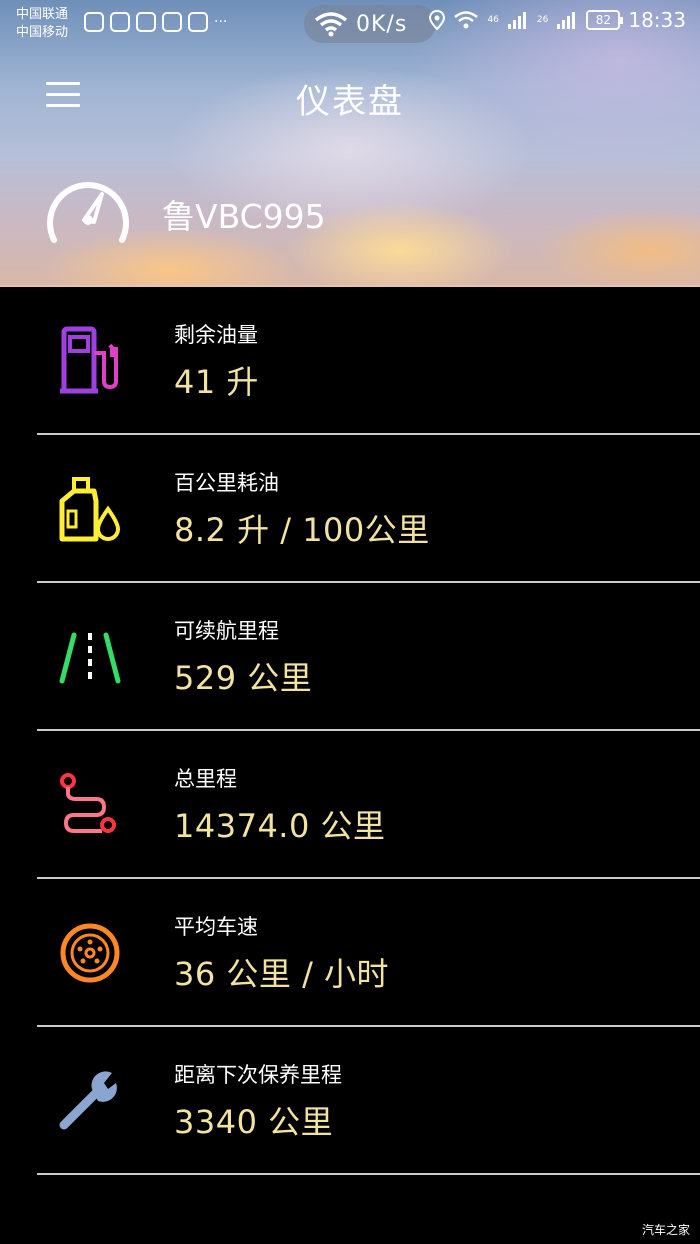  Describe the element at coordinates (350, 805) in the screenshot. I see `metric-total-mileage: 总里程 14374.0 公里` at that location.